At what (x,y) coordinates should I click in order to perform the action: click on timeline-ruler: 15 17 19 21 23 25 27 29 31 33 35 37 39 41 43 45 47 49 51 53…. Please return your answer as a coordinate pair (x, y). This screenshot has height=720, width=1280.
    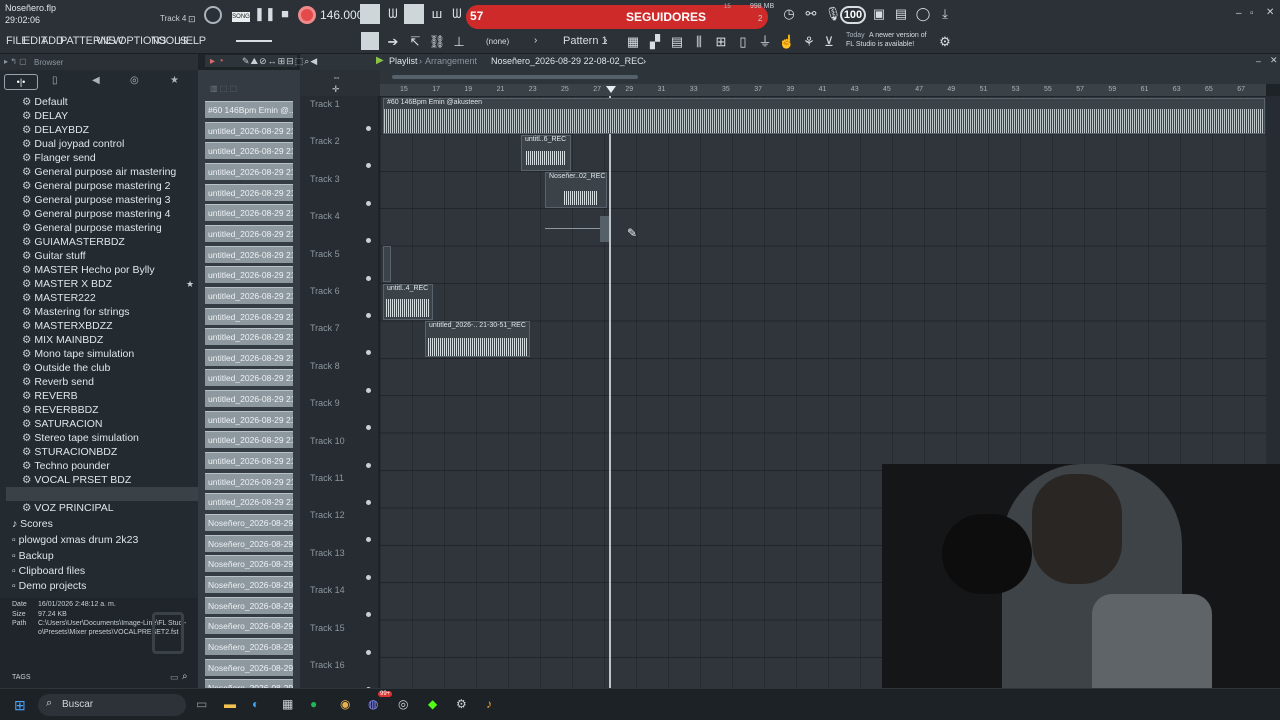
    Looking at the image, I should click on (823, 90).